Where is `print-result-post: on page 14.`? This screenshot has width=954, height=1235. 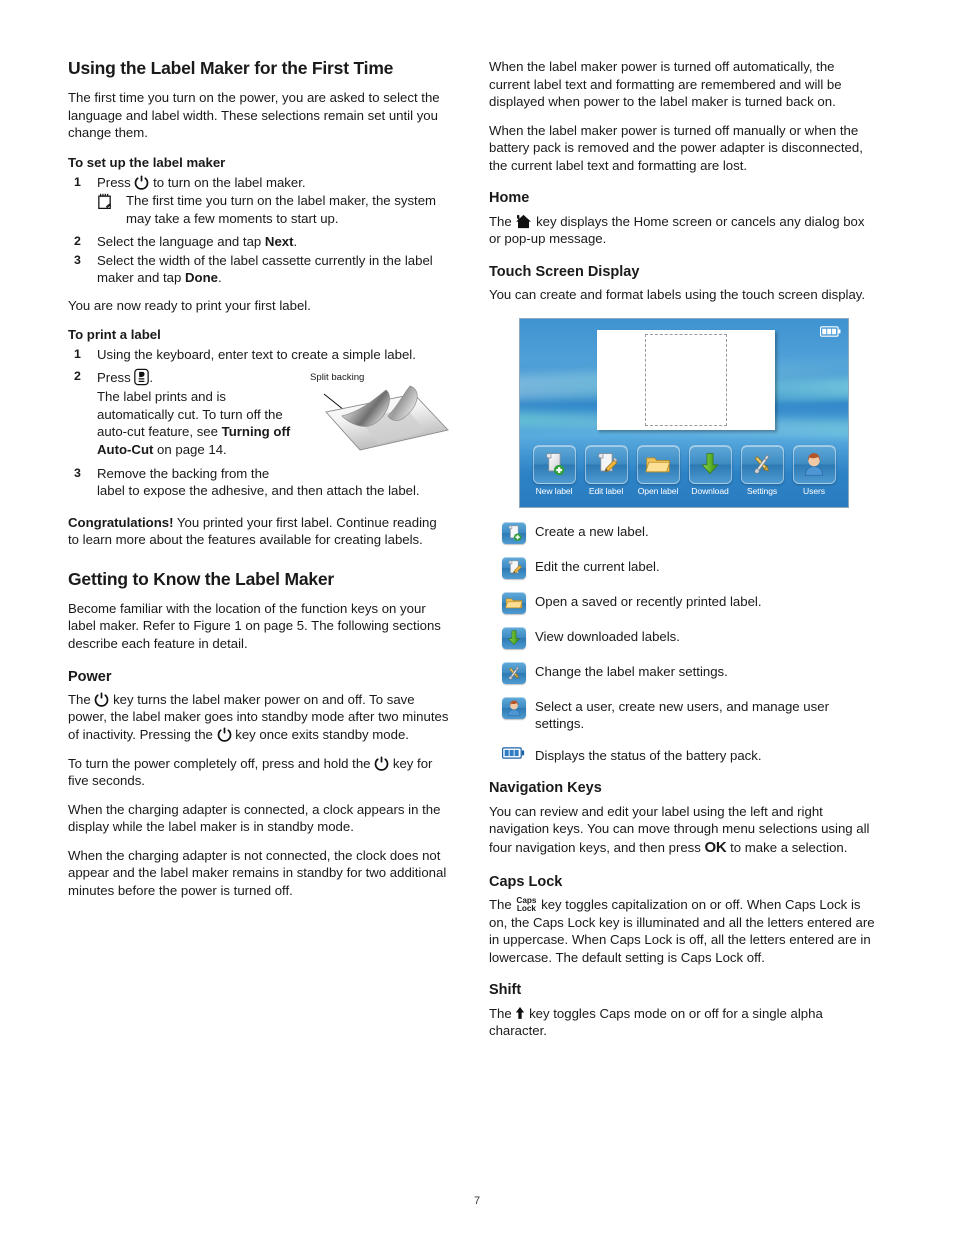
print-result-post: on page 14. is located at coordinates (190, 450).